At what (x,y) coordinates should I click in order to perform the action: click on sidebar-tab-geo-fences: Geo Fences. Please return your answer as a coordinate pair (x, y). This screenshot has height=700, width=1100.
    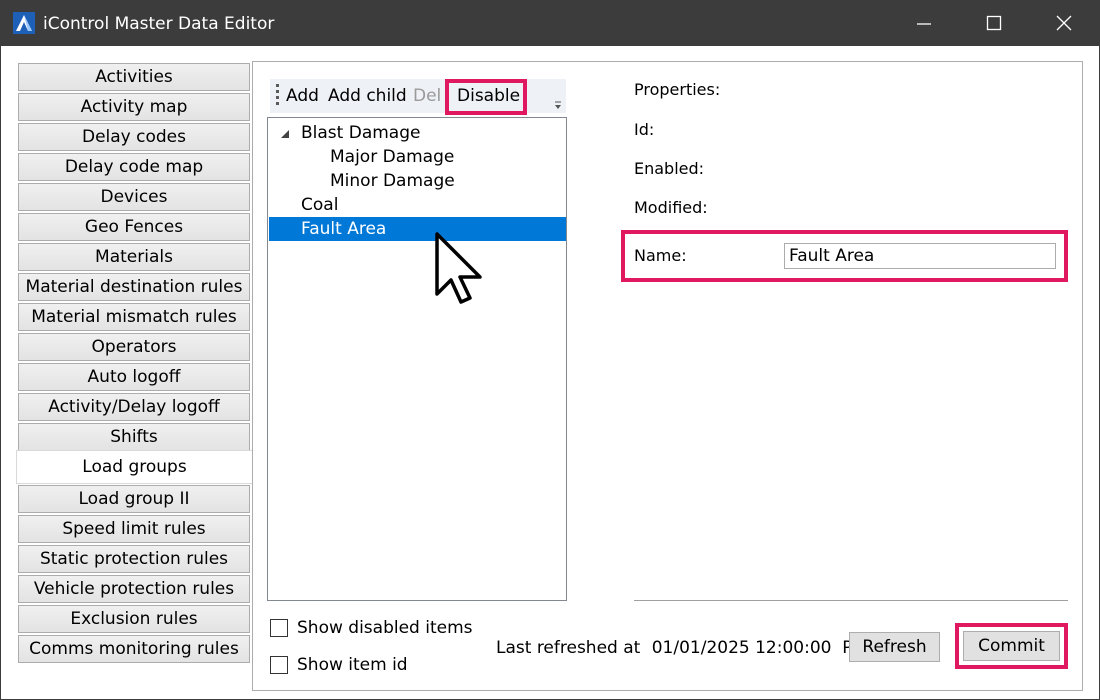
    Looking at the image, I should click on (134, 227).